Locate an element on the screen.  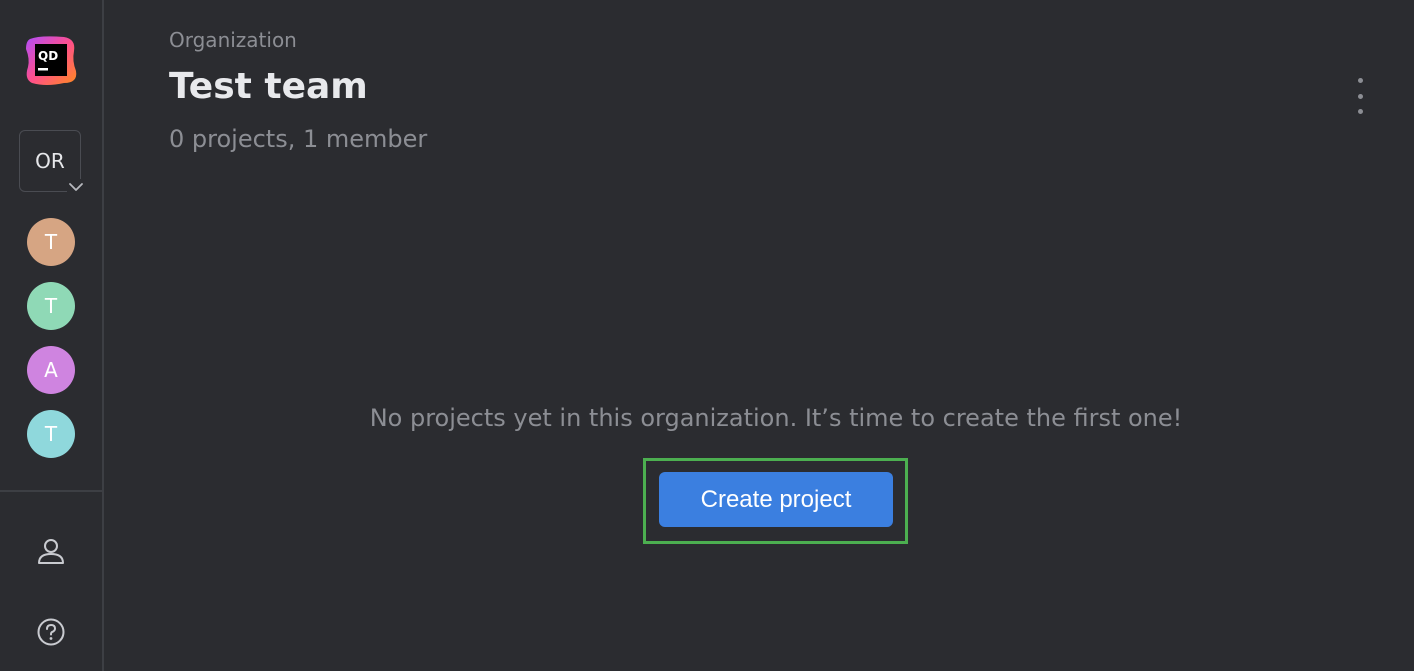
org-avatar-1: T is located at coordinates (51, 242).